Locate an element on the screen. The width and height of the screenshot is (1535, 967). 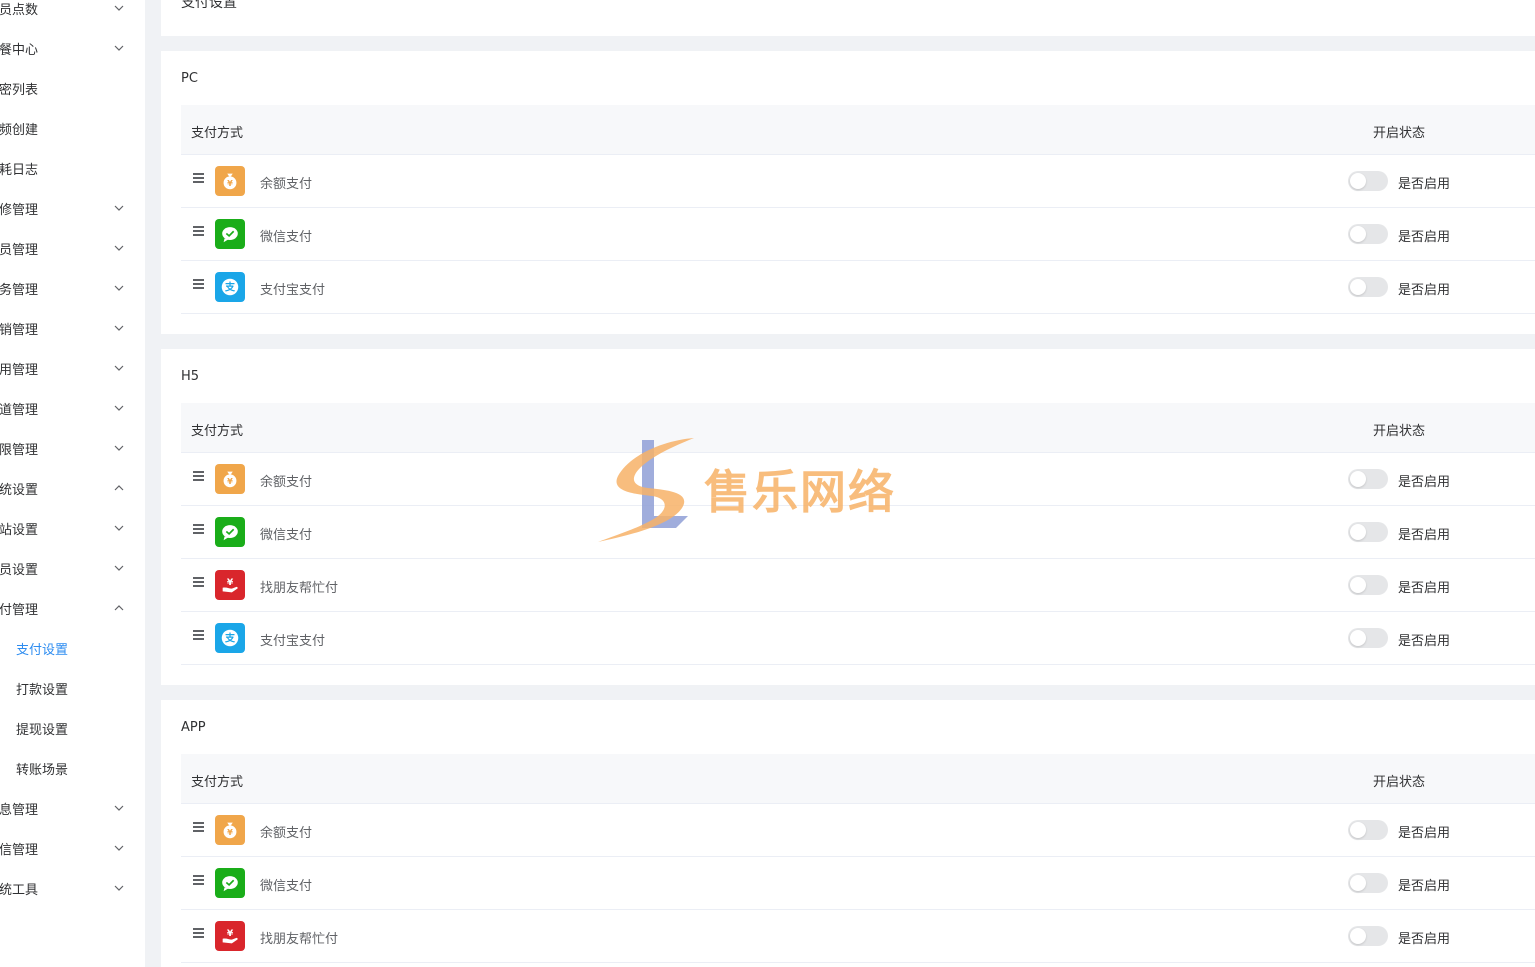
sidebar-item: 网站设置 is located at coordinates (72, 528).